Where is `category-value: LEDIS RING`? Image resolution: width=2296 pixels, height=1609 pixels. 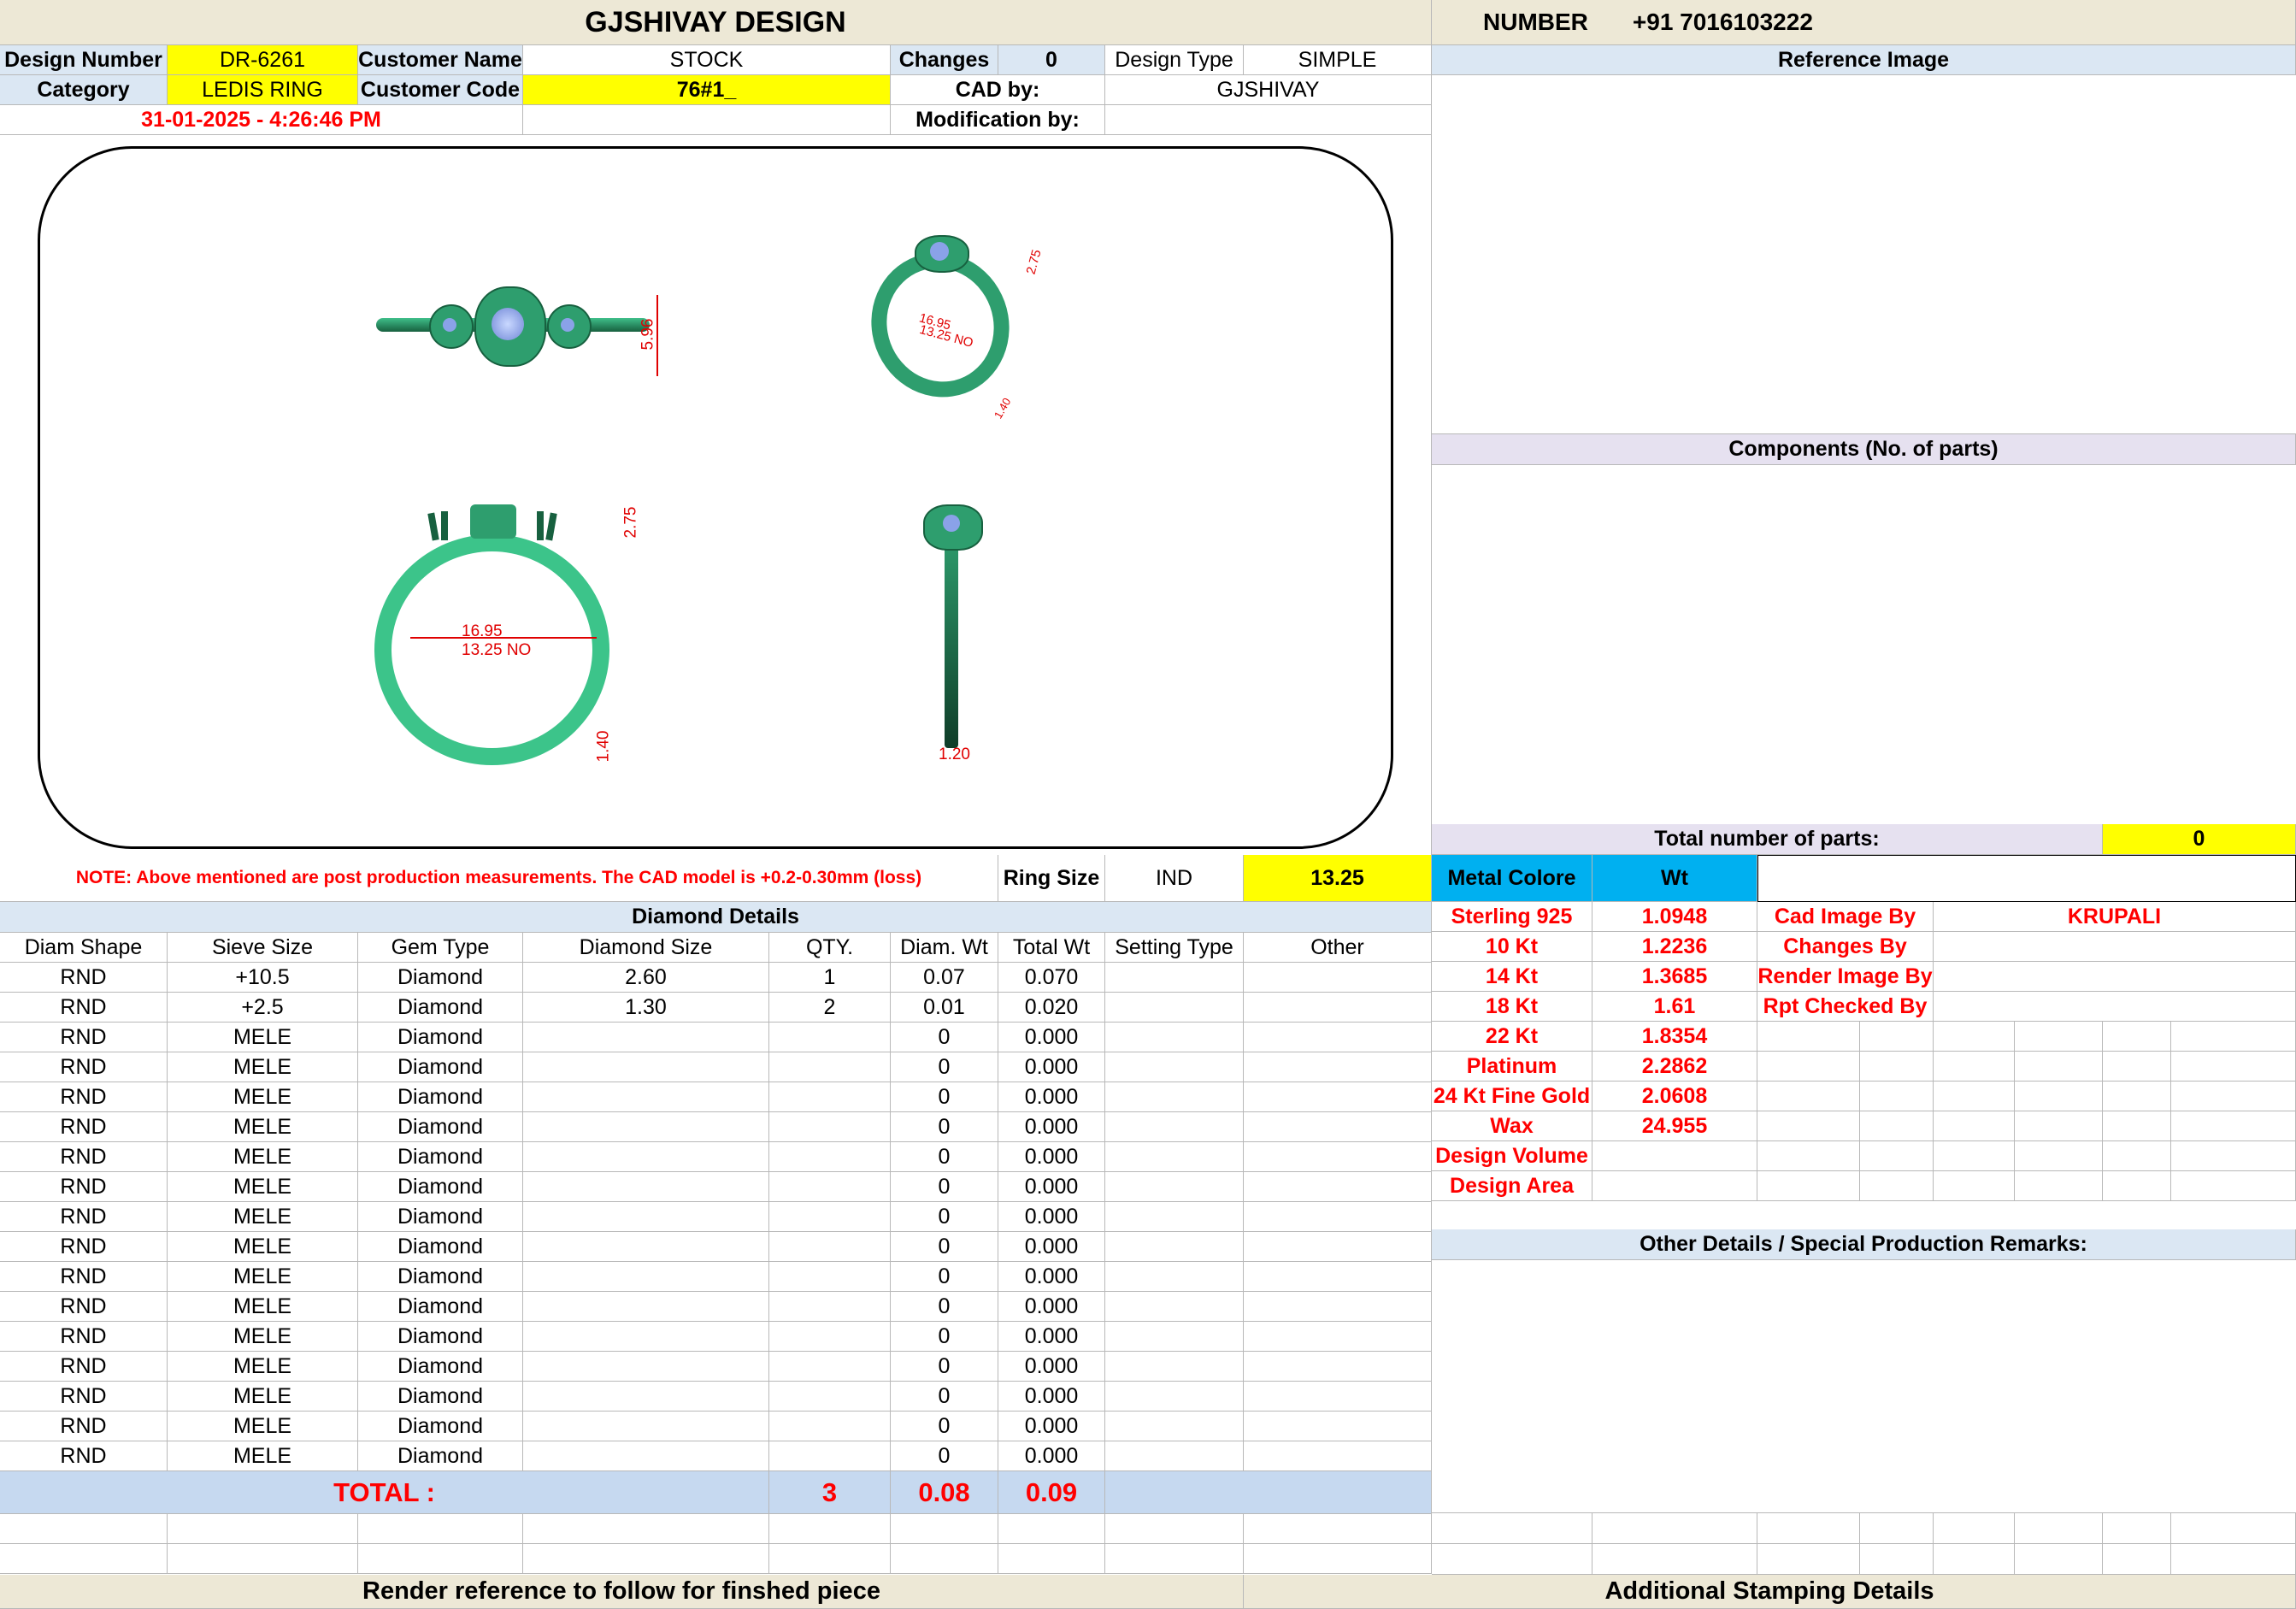 category-value: LEDIS RING is located at coordinates (263, 90).